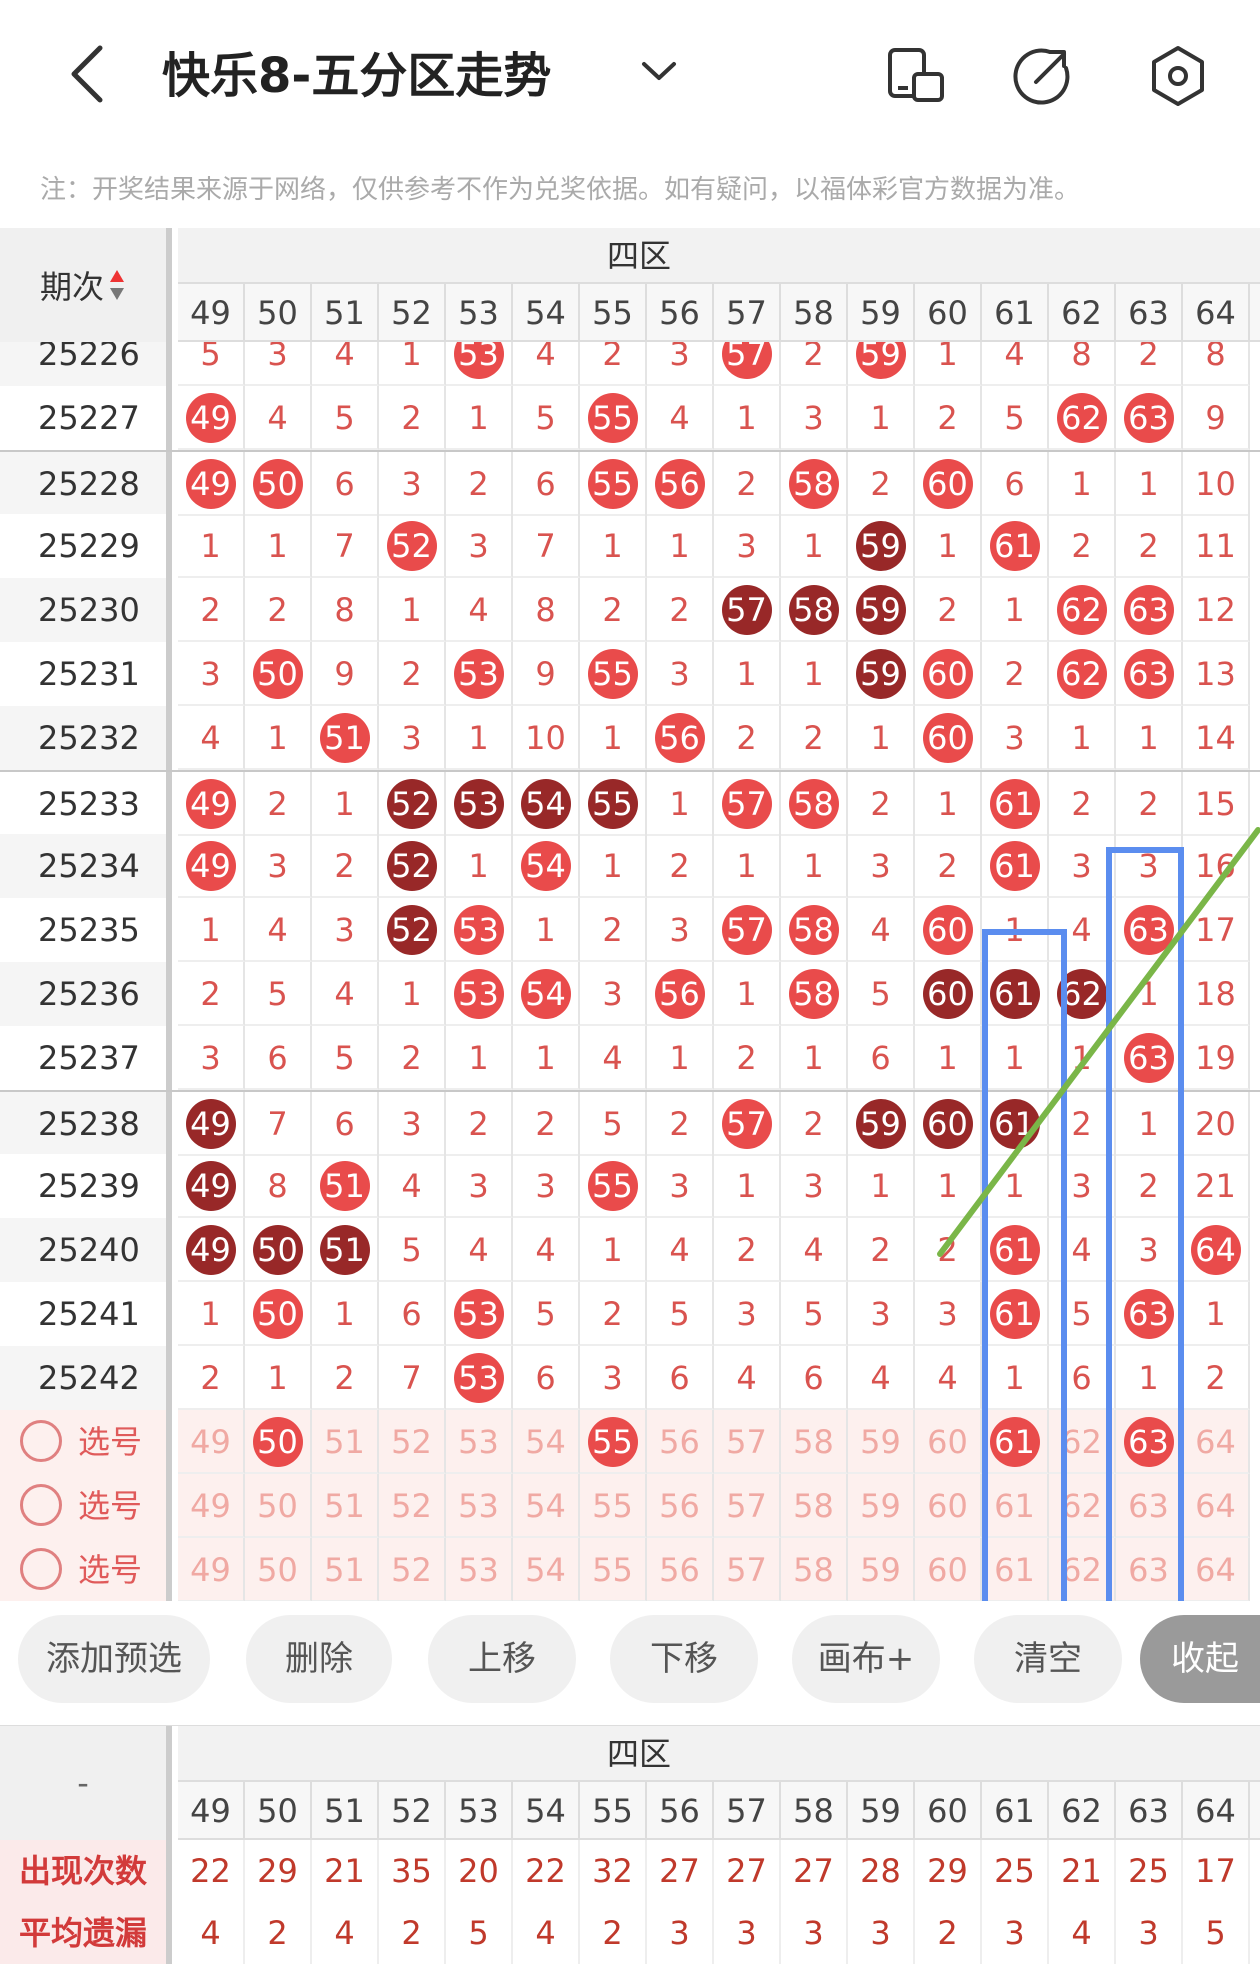 The width and height of the screenshot is (1260, 1964). I want to click on stats-cell: 21, so click(1082, 1871).